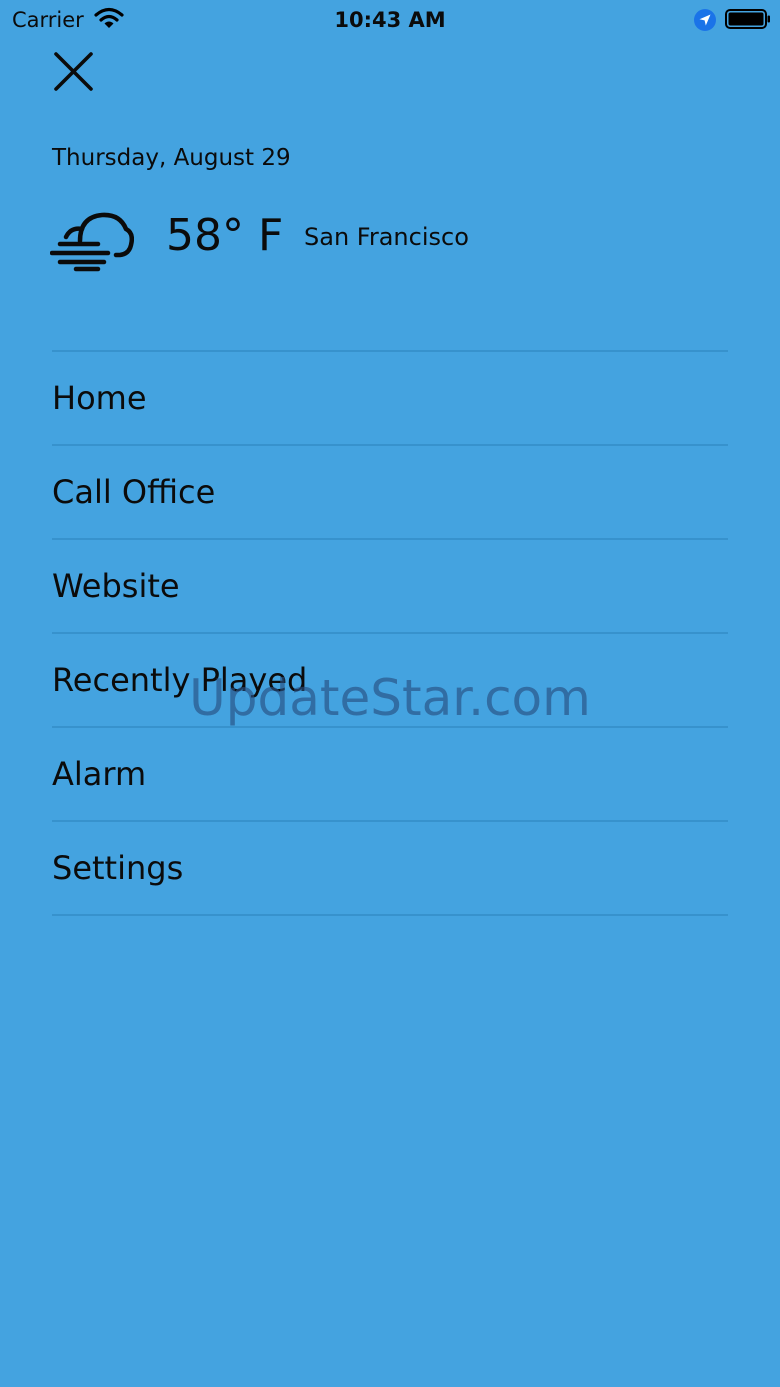  Describe the element at coordinates (171, 158) in the screenshot. I see `current-date: Thursday, August 29` at that location.